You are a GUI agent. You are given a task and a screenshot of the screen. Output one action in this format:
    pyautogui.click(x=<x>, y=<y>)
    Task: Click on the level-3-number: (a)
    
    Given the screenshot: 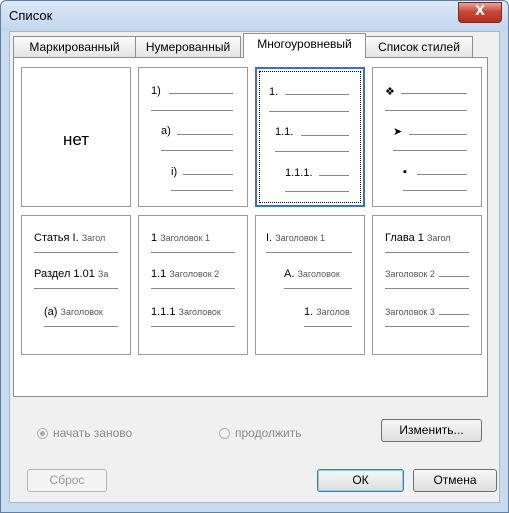 What is the action you would take?
    pyautogui.click(x=51, y=312)
    